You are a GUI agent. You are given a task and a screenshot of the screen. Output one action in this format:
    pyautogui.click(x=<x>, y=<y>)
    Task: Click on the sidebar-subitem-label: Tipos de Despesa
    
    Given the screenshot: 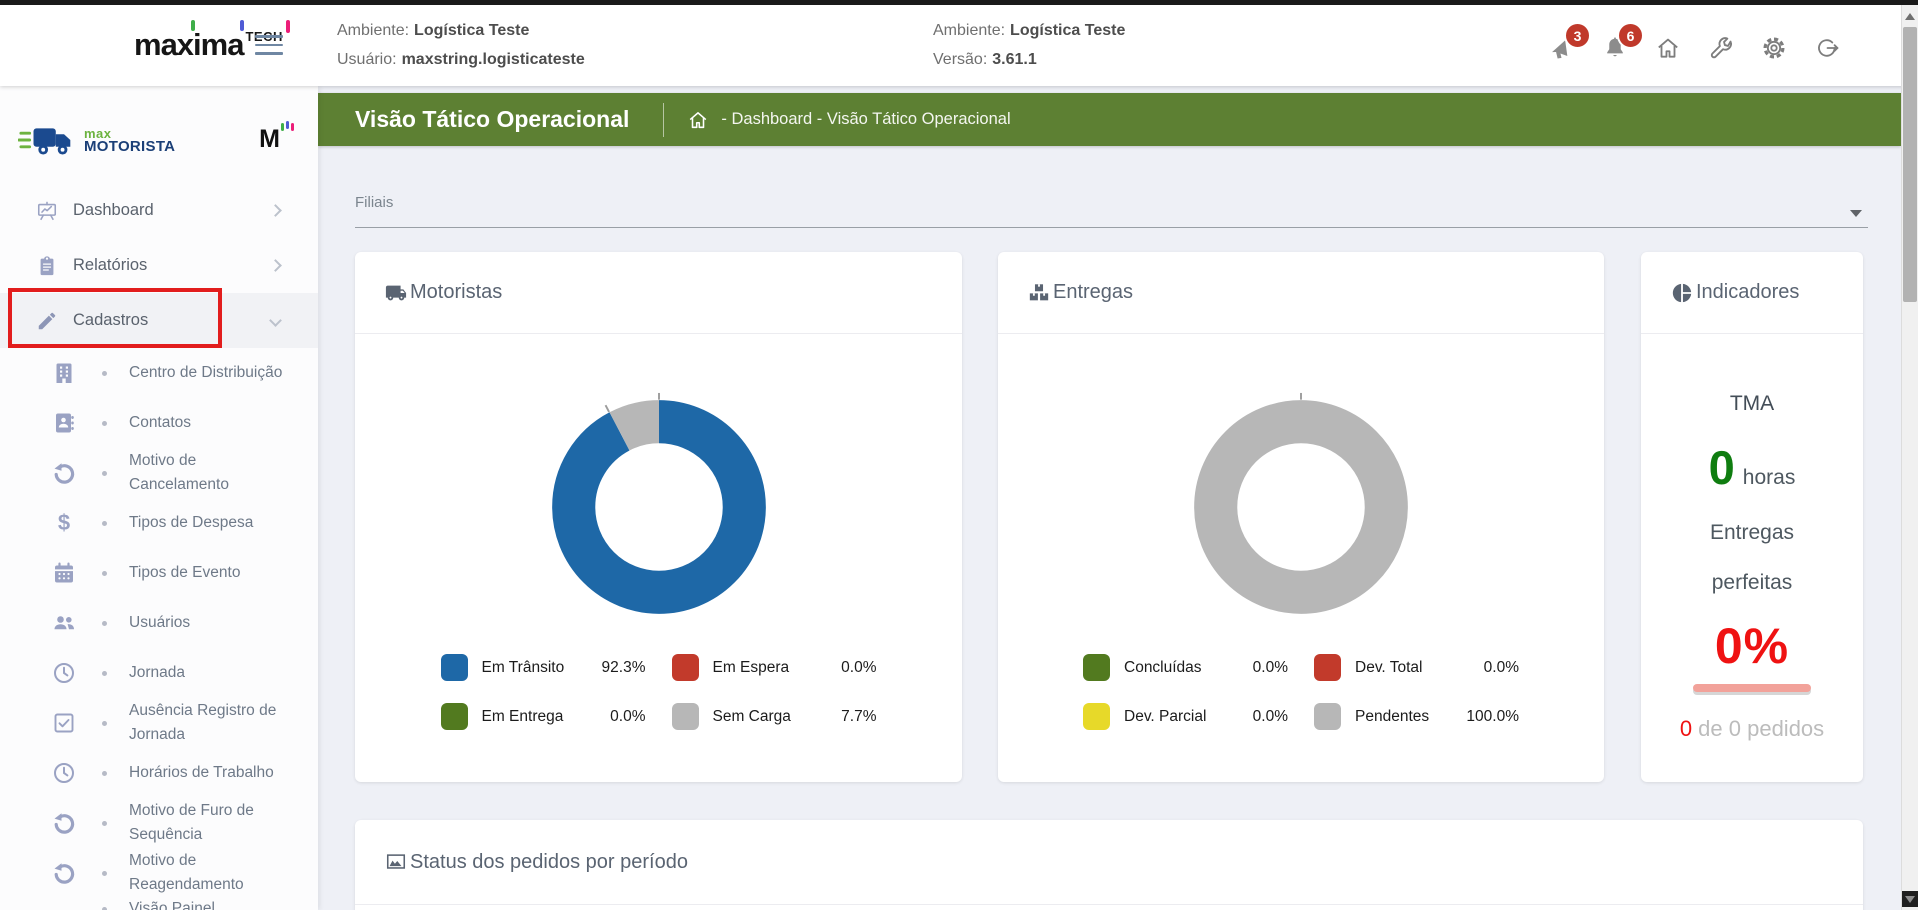 What is the action you would take?
    pyautogui.click(x=191, y=522)
    